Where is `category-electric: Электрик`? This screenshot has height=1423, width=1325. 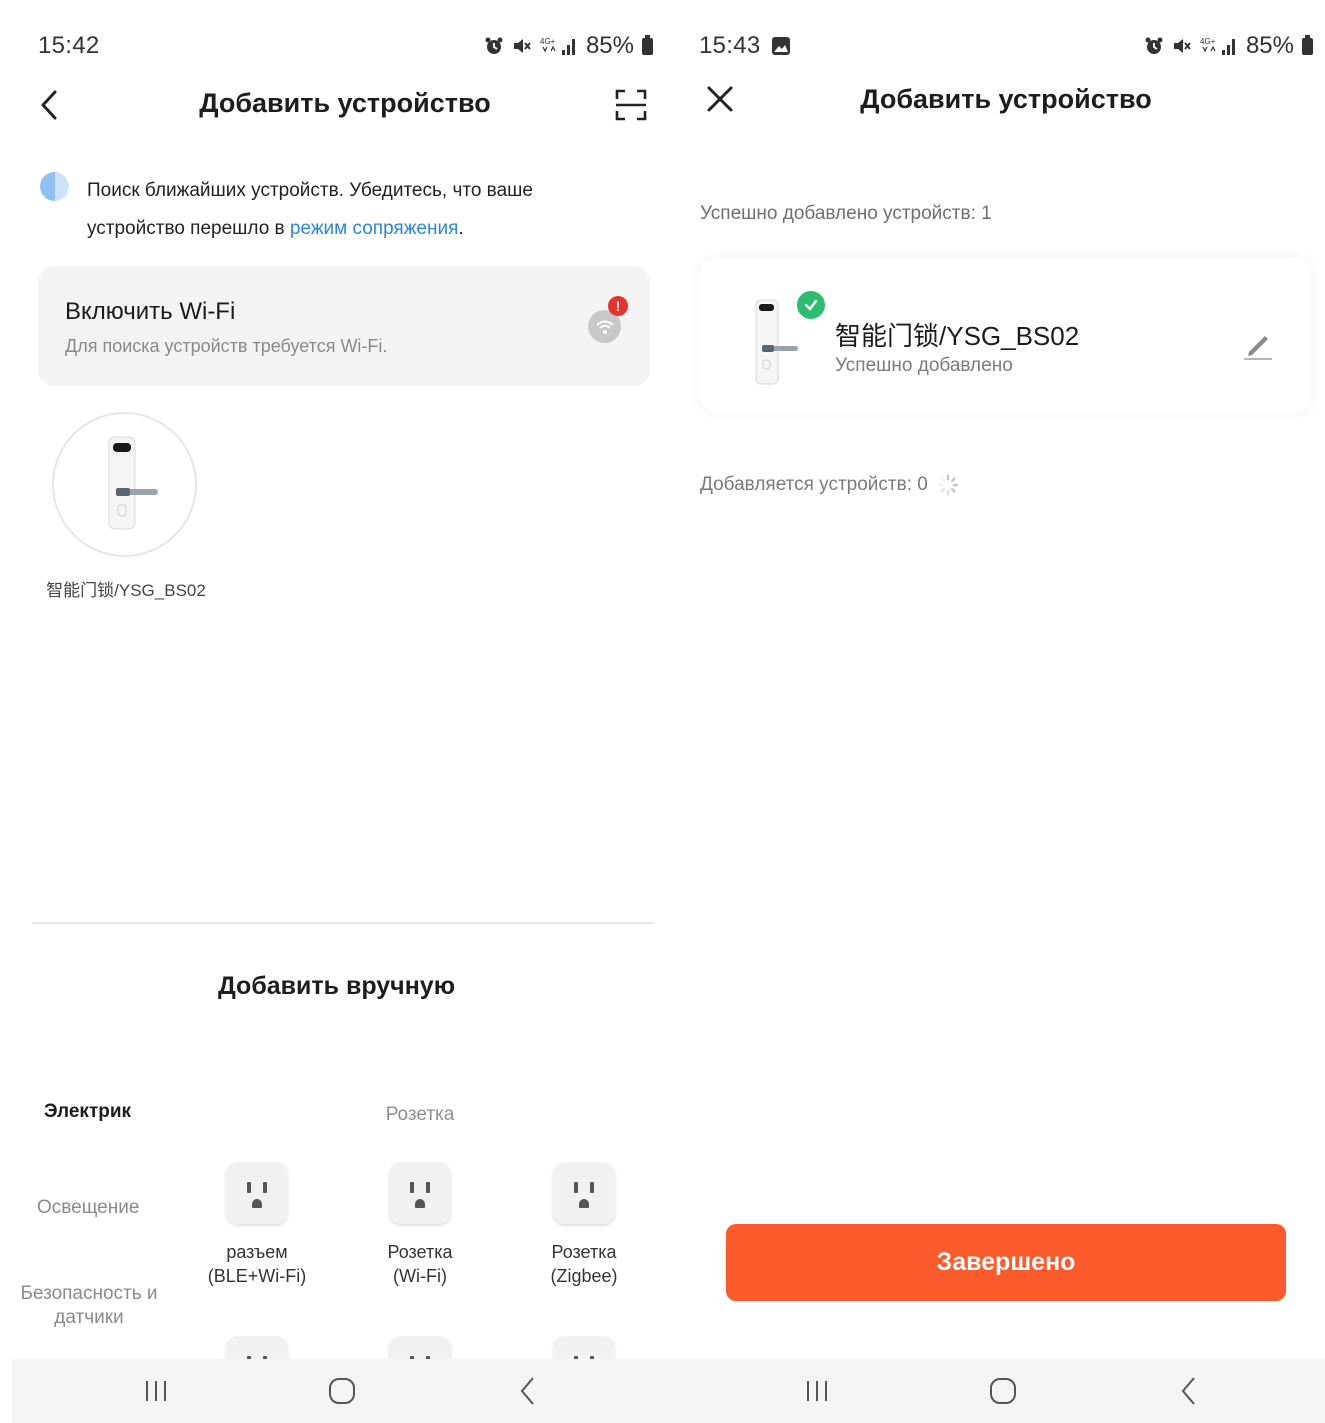
category-electric: Электрик is located at coordinates (87, 1112).